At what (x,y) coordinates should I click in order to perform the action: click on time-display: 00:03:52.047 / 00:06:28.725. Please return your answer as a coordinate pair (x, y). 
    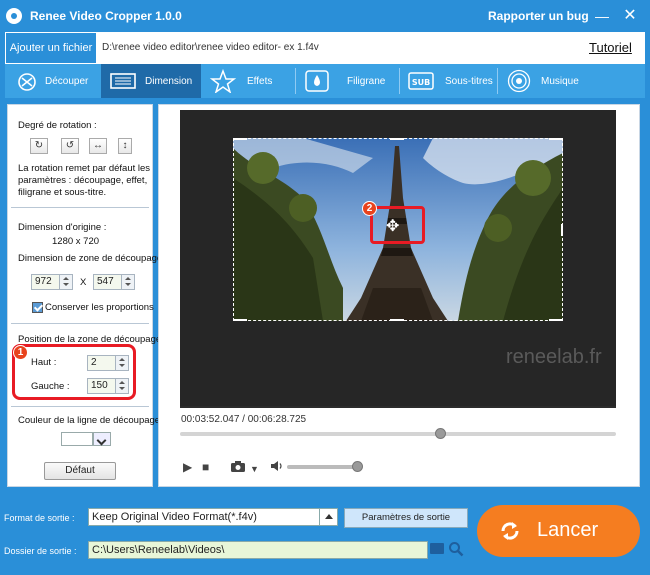
    Looking at the image, I should click on (244, 419).